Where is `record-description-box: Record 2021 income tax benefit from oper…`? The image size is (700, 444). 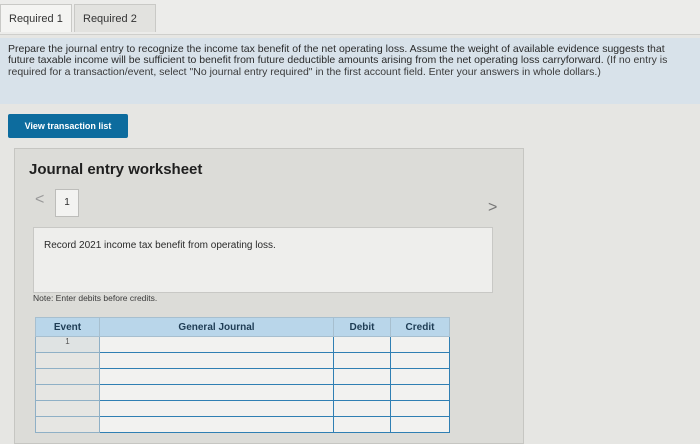
record-description-box: Record 2021 income tax benefit from oper… is located at coordinates (263, 260).